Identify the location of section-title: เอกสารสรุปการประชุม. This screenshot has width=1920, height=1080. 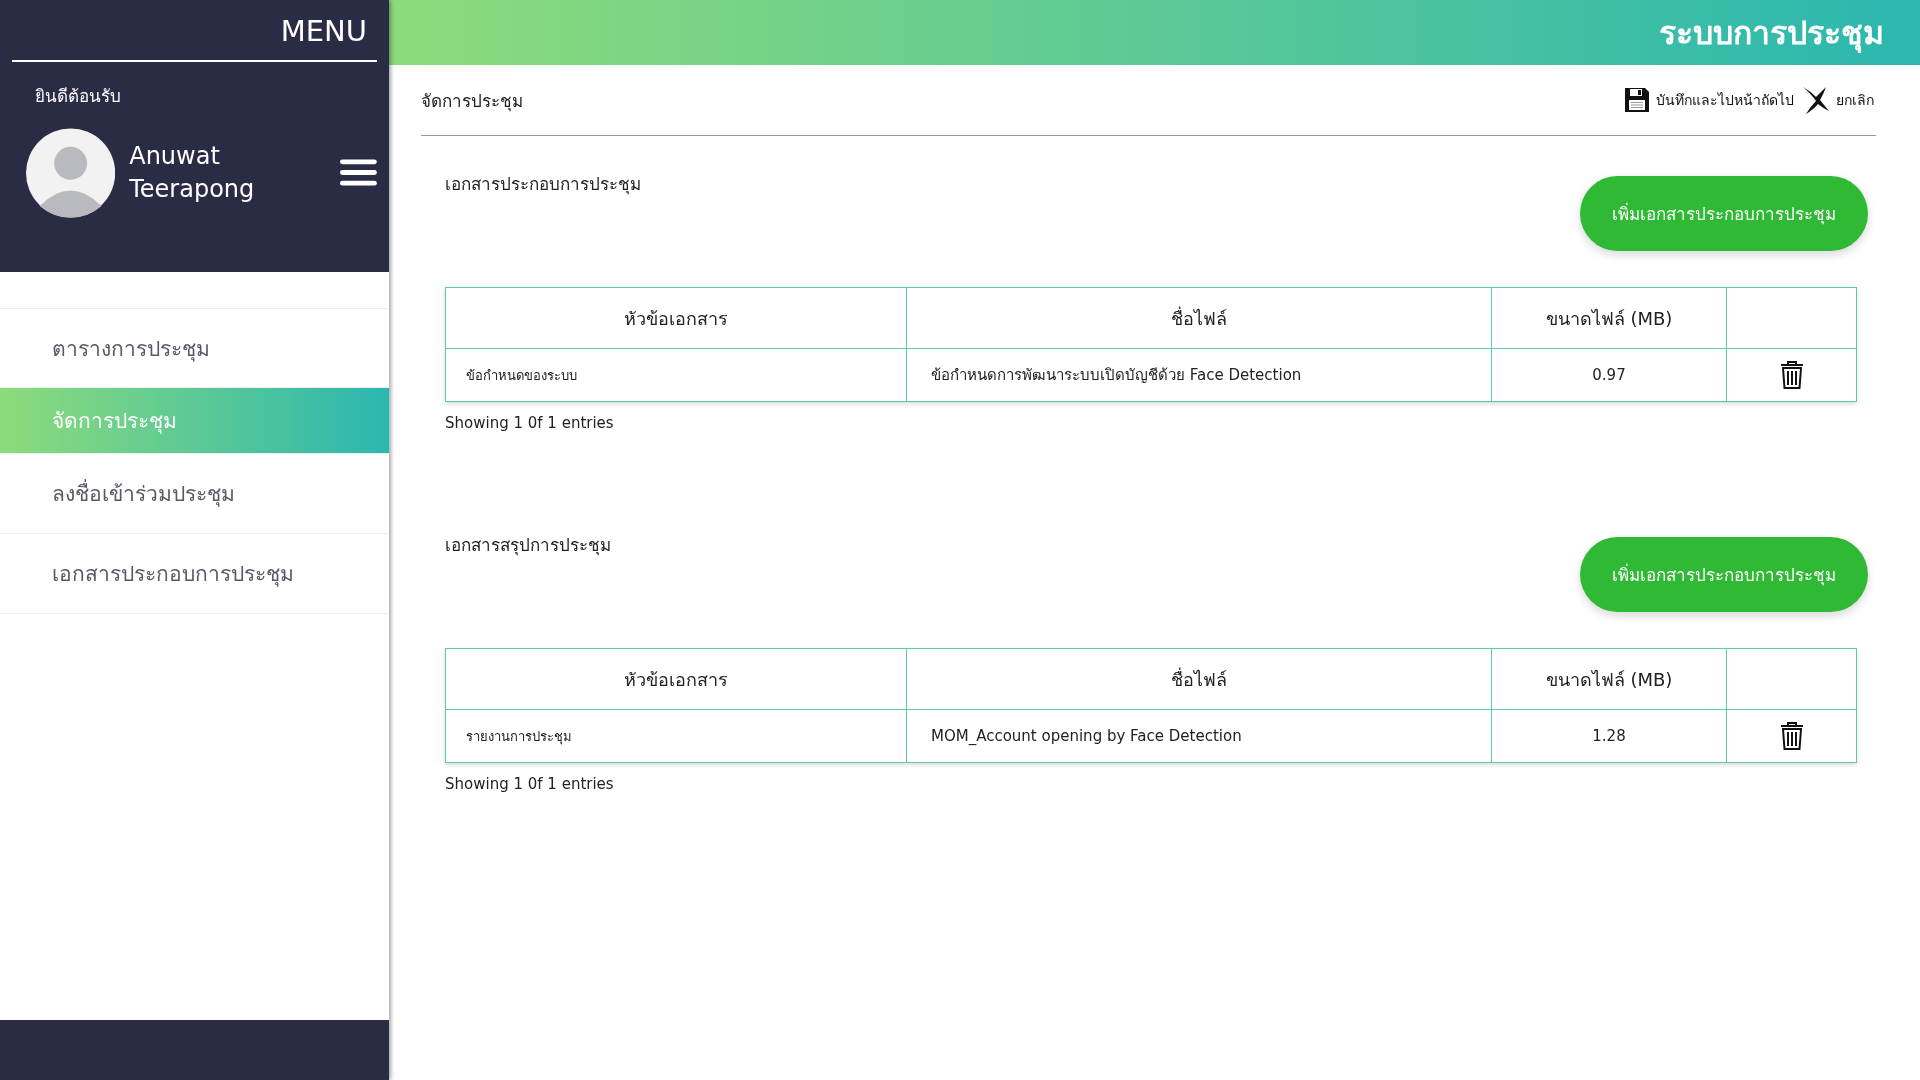
(528, 546).